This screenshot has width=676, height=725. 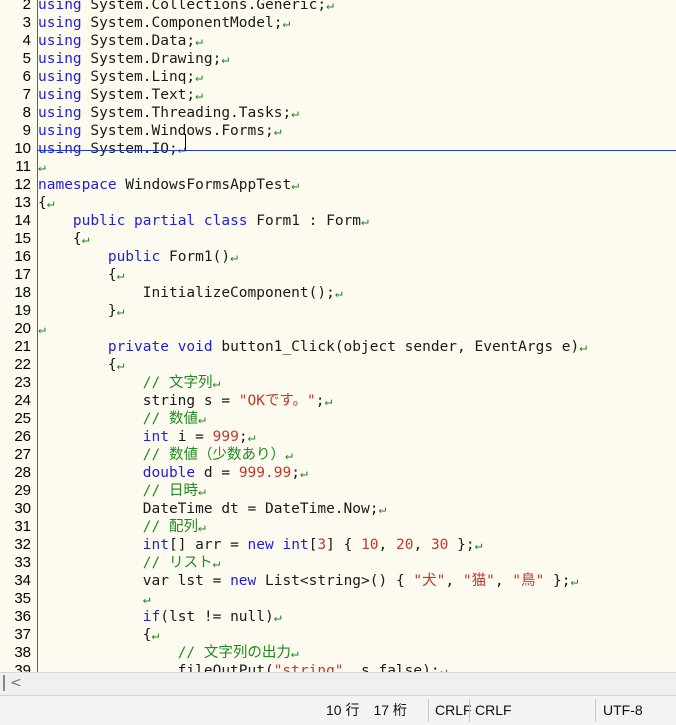 What do you see at coordinates (22, 490) in the screenshot?
I see `line-number: 29` at bounding box center [22, 490].